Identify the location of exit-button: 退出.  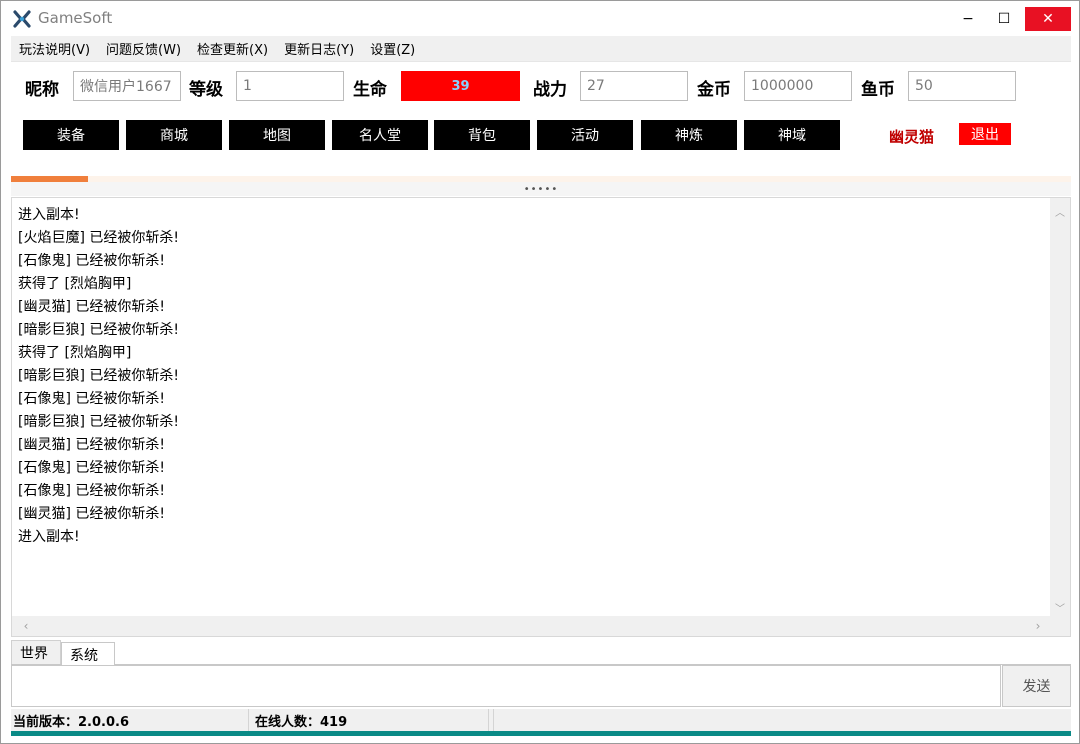
(985, 134).